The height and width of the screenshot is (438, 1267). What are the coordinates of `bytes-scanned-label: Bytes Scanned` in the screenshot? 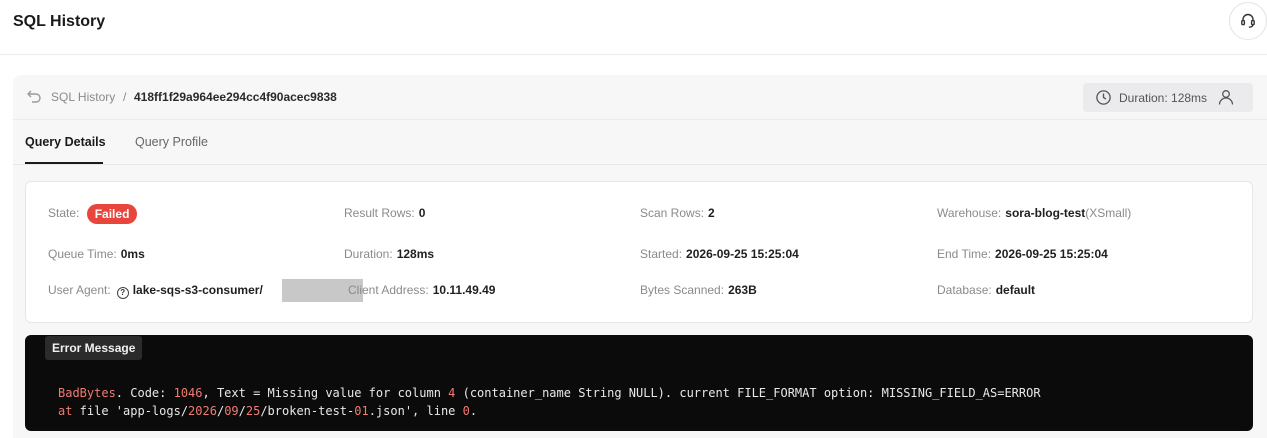 It's located at (680, 290).